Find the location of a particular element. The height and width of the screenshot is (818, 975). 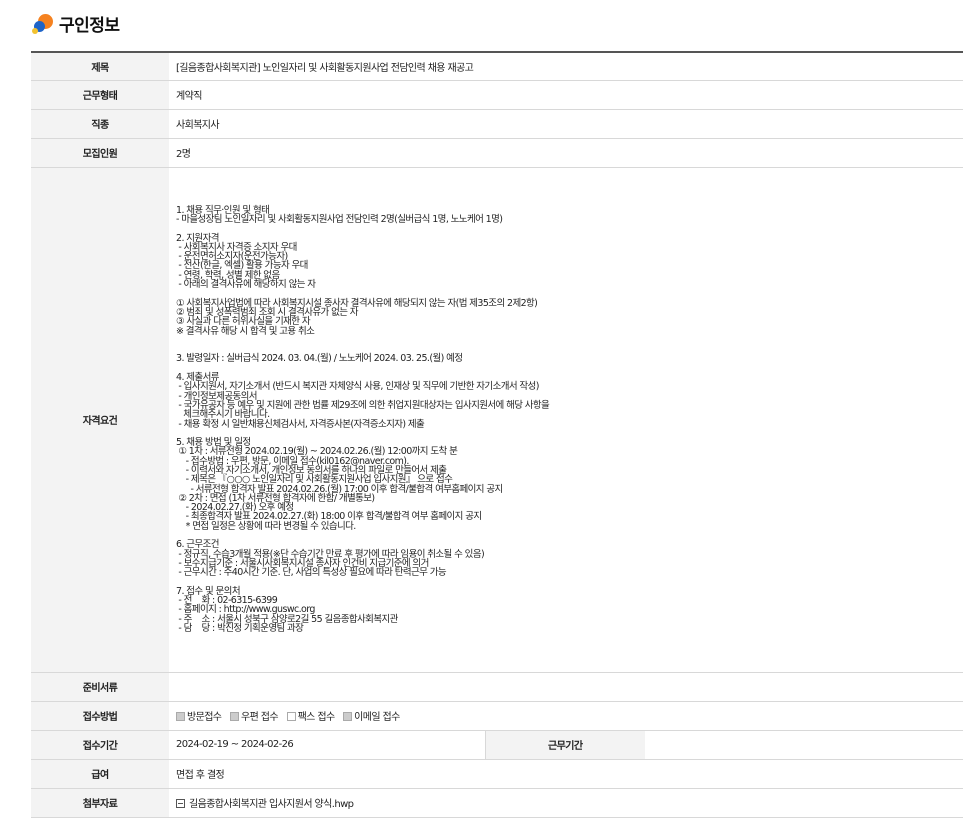

table-row: 접수방법 방문접수 우편 접수 팩스 접수 이메일 접수 is located at coordinates (497, 716).